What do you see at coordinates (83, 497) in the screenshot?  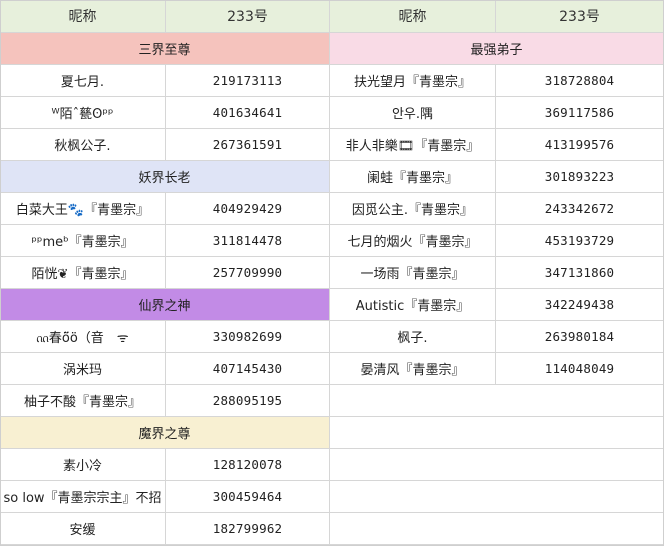 I see `member-name: so low『青墨宗宗主』不招` at bounding box center [83, 497].